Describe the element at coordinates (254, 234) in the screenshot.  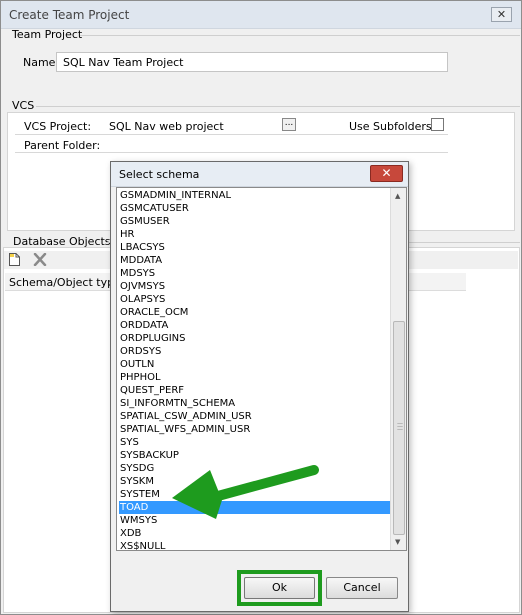
I see `schema-list-item: HR` at that location.